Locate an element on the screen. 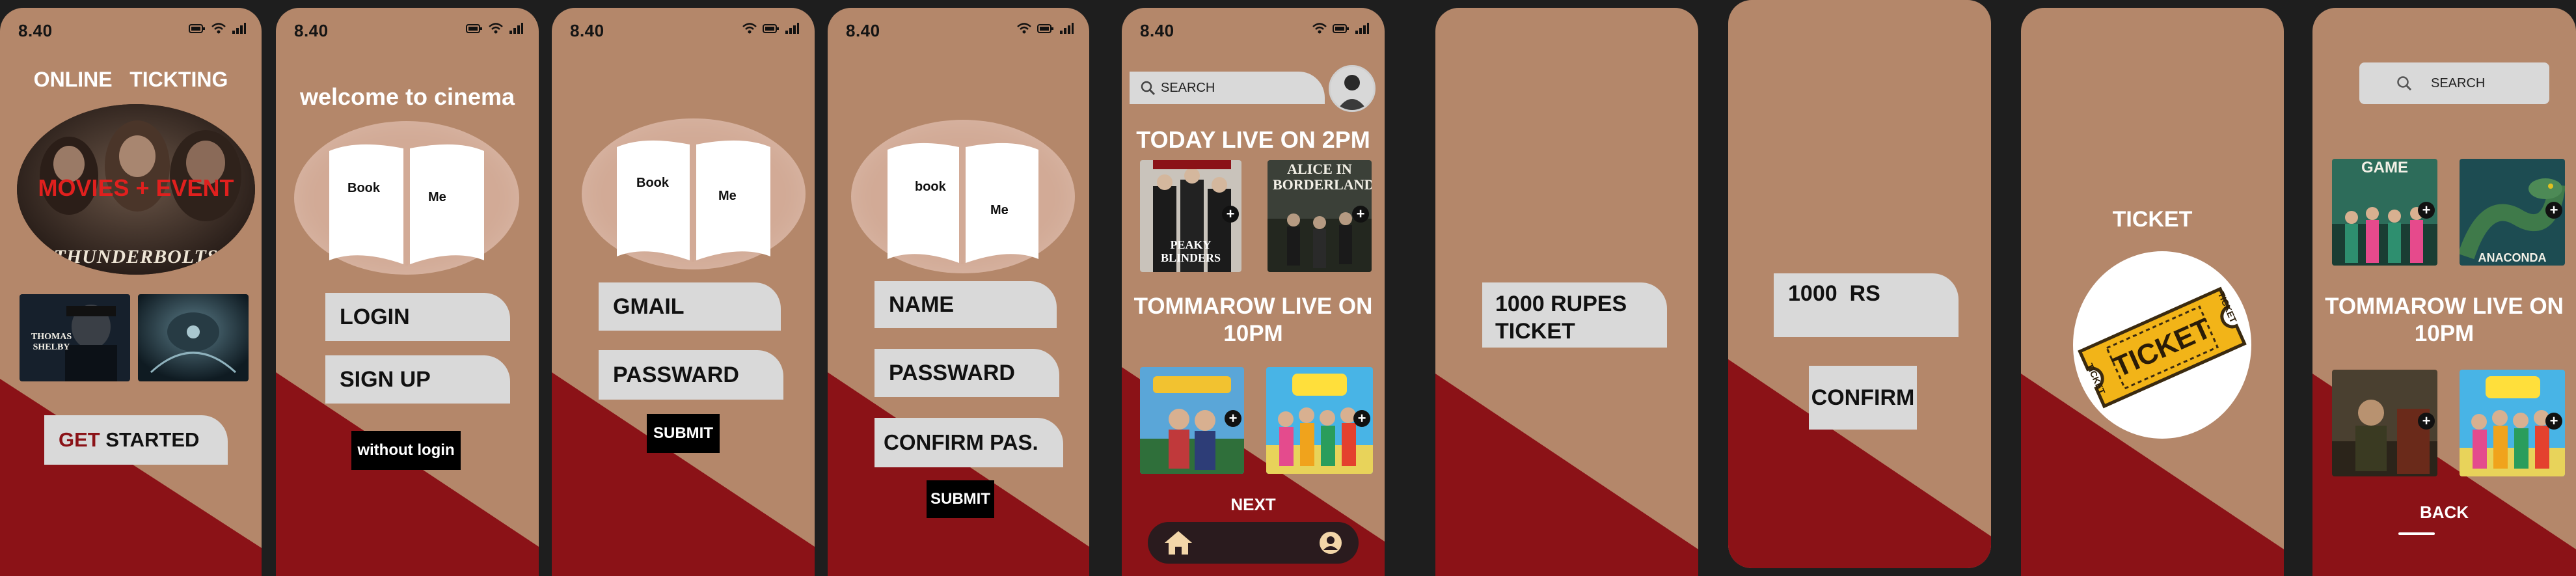 This screenshot has width=2576, height=576. home-indicator is located at coordinates (2416, 533).